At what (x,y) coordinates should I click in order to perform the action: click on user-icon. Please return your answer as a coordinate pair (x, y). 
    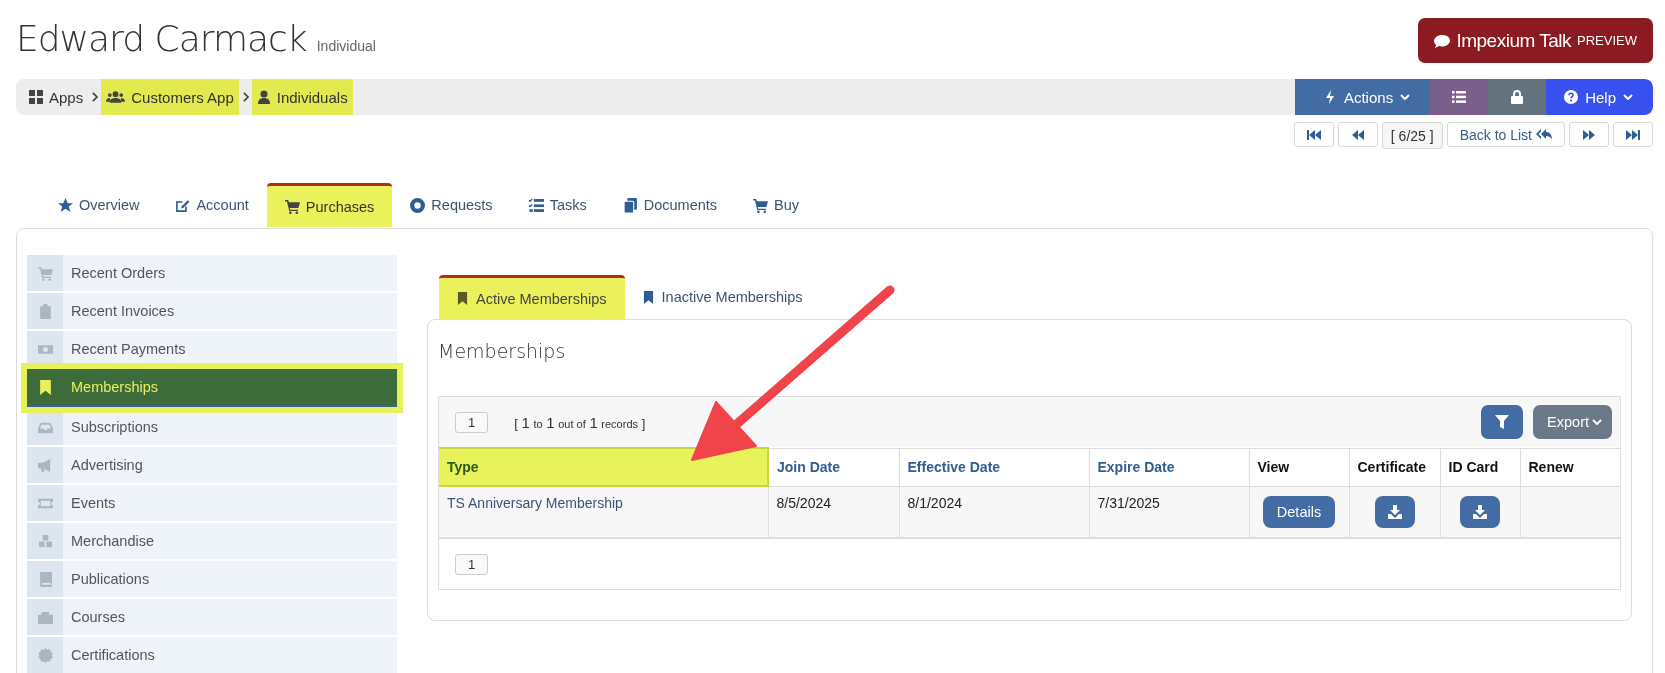
    Looking at the image, I should click on (263, 97).